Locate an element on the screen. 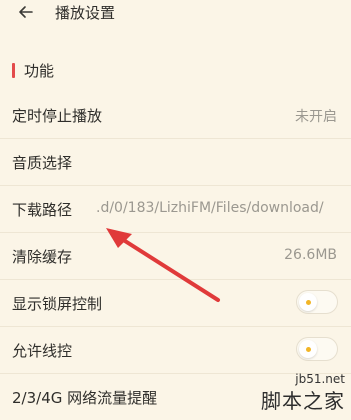  watermark-url: jb51.net is located at coordinates (320, 379).